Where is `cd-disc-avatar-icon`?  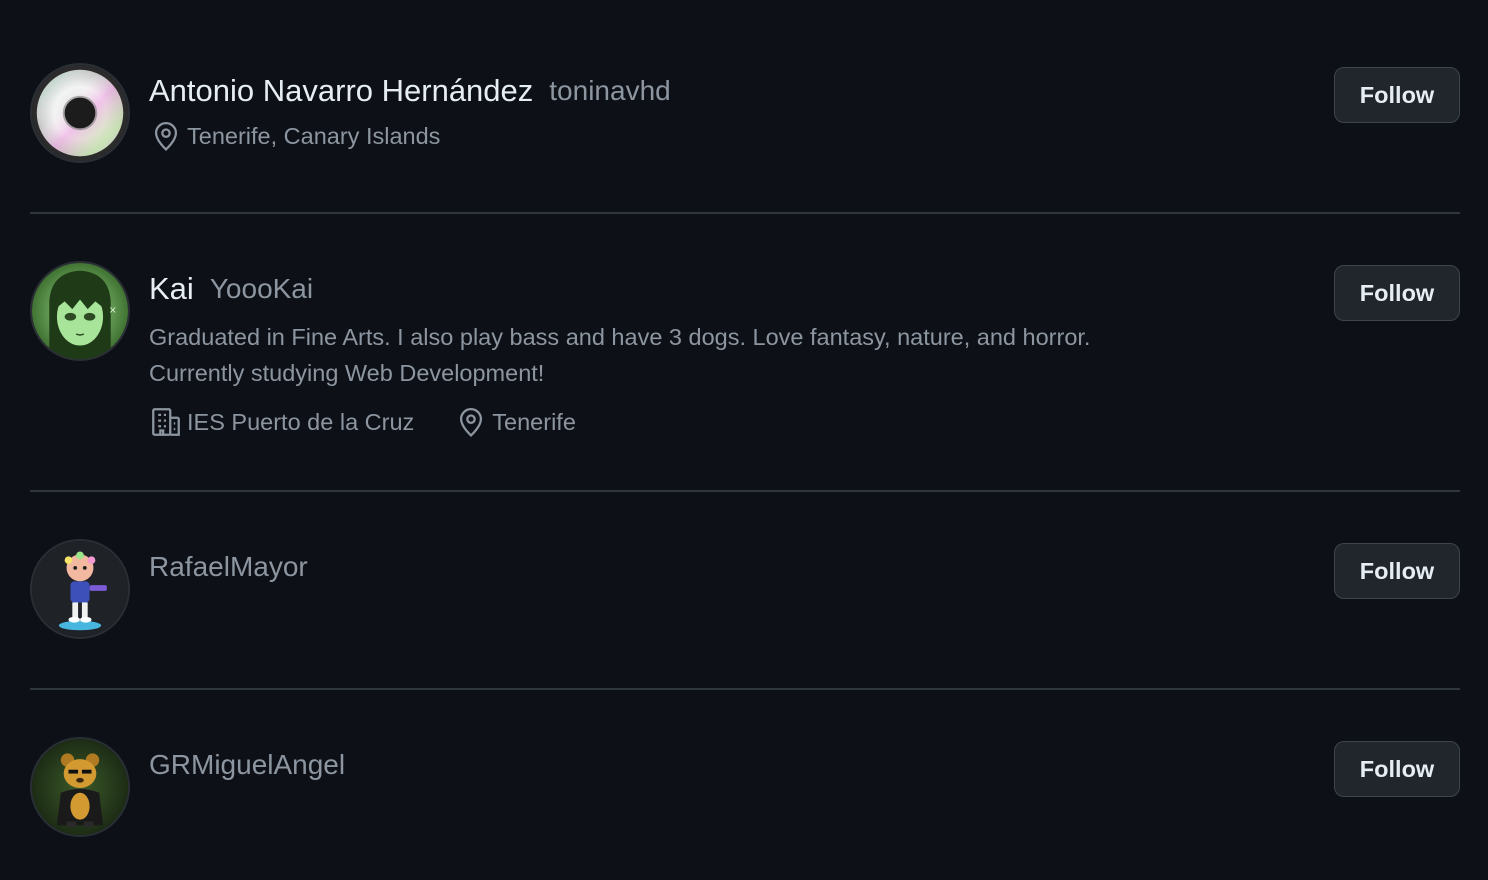
cd-disc-avatar-icon is located at coordinates (80, 113).